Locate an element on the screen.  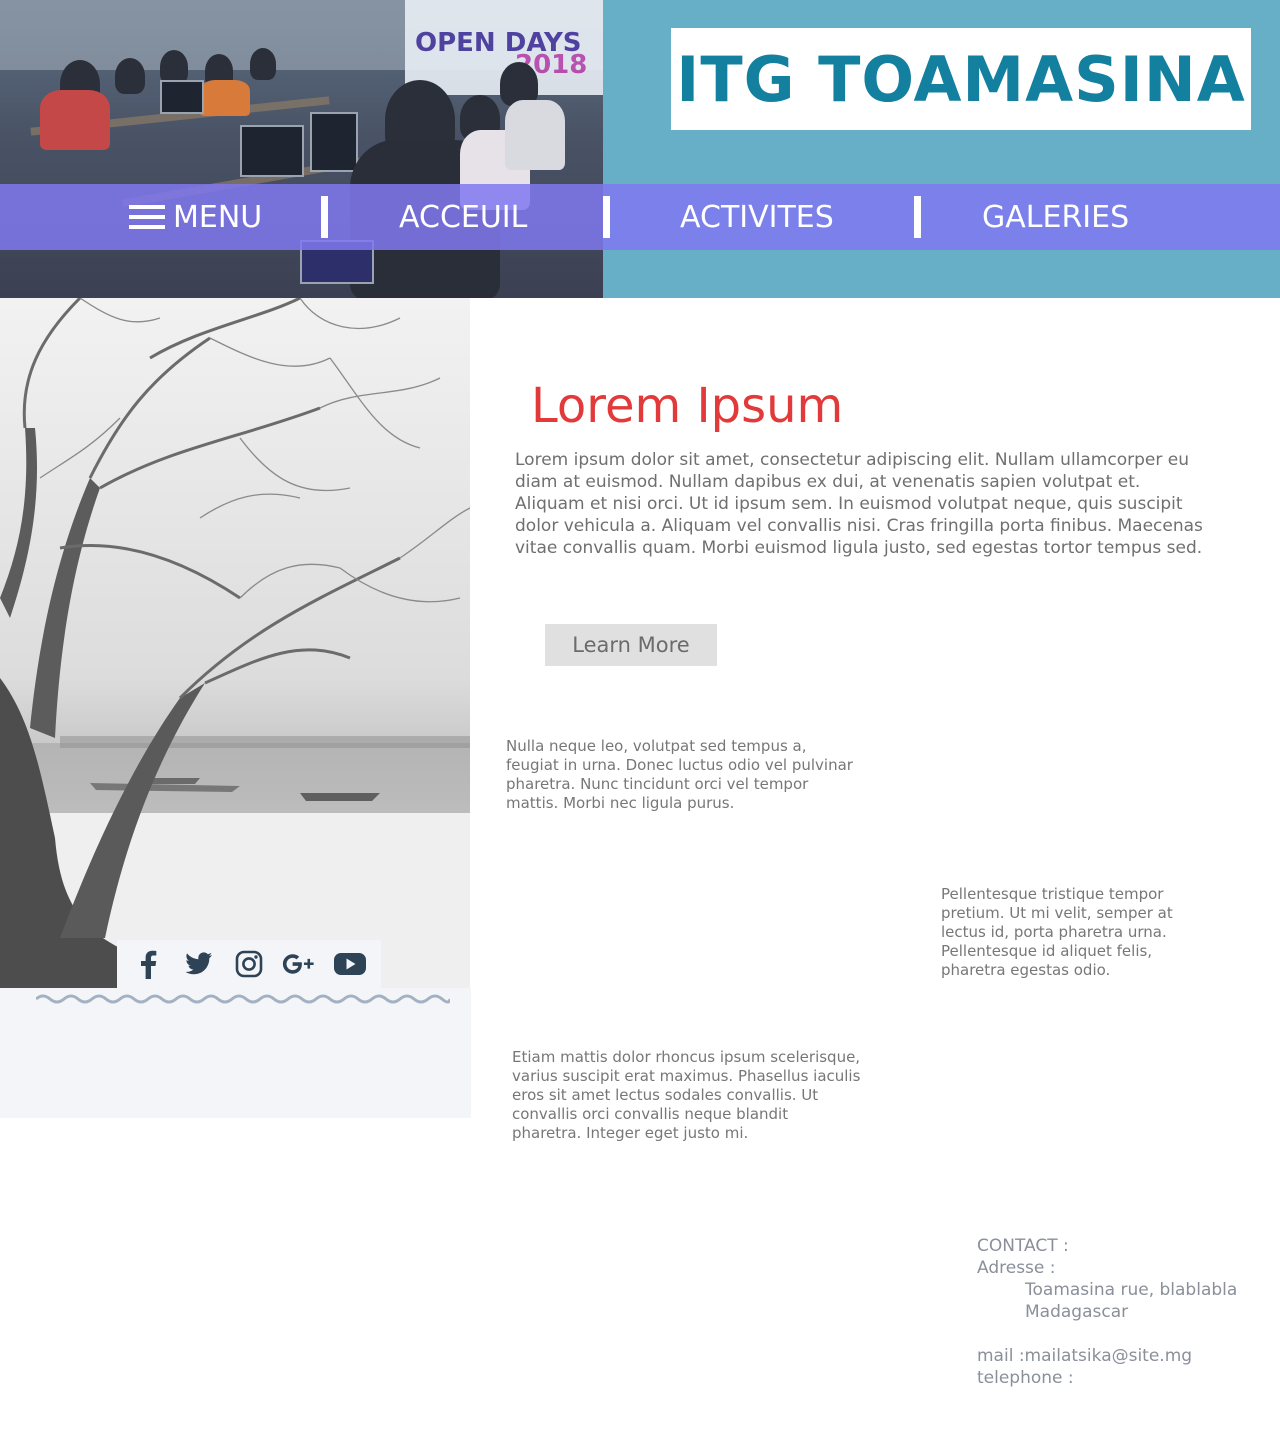
address-line-2: Madagascar is located at coordinates (1077, 1312).